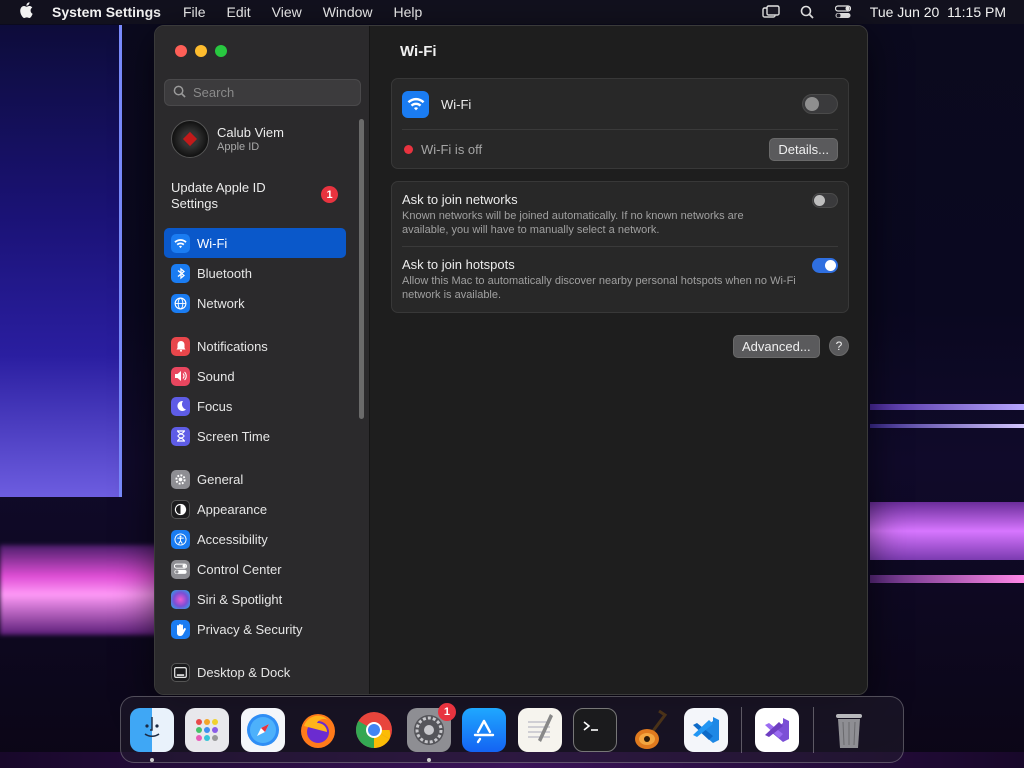 The width and height of the screenshot is (1024, 768). I want to click on ask-join-hotspots-toggle, so click(825, 265).